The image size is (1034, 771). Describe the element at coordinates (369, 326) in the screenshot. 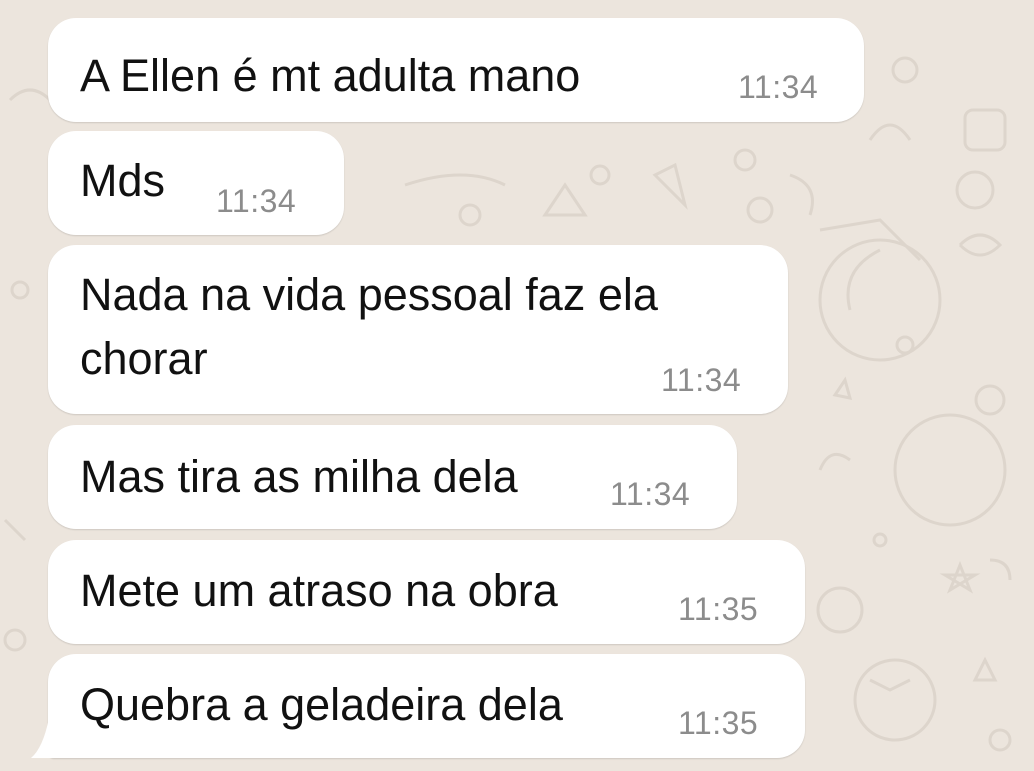

I see `message-text: Nada na vida pessoal faz ela chorar` at that location.